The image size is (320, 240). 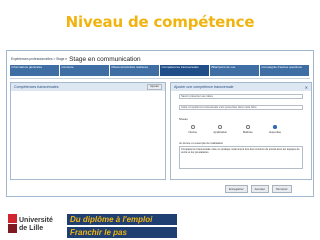 I want to click on level-option-label: Novice, so click(x=193, y=131).